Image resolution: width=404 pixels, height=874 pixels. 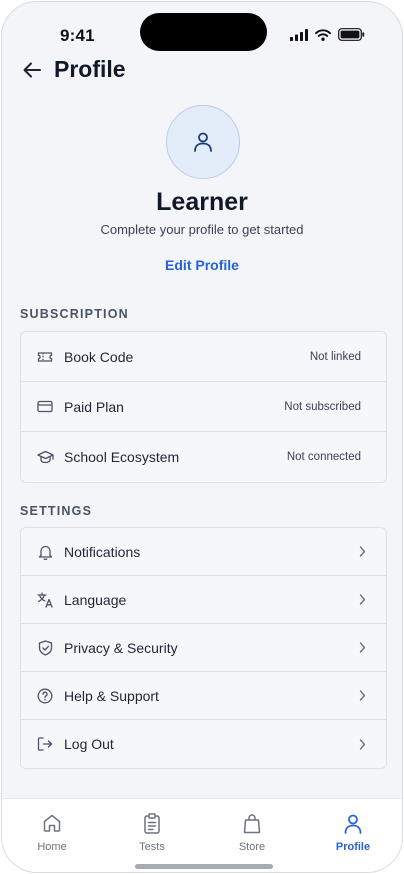 I want to click on settings-item-help-support: Help & Support, so click(x=203, y=696).